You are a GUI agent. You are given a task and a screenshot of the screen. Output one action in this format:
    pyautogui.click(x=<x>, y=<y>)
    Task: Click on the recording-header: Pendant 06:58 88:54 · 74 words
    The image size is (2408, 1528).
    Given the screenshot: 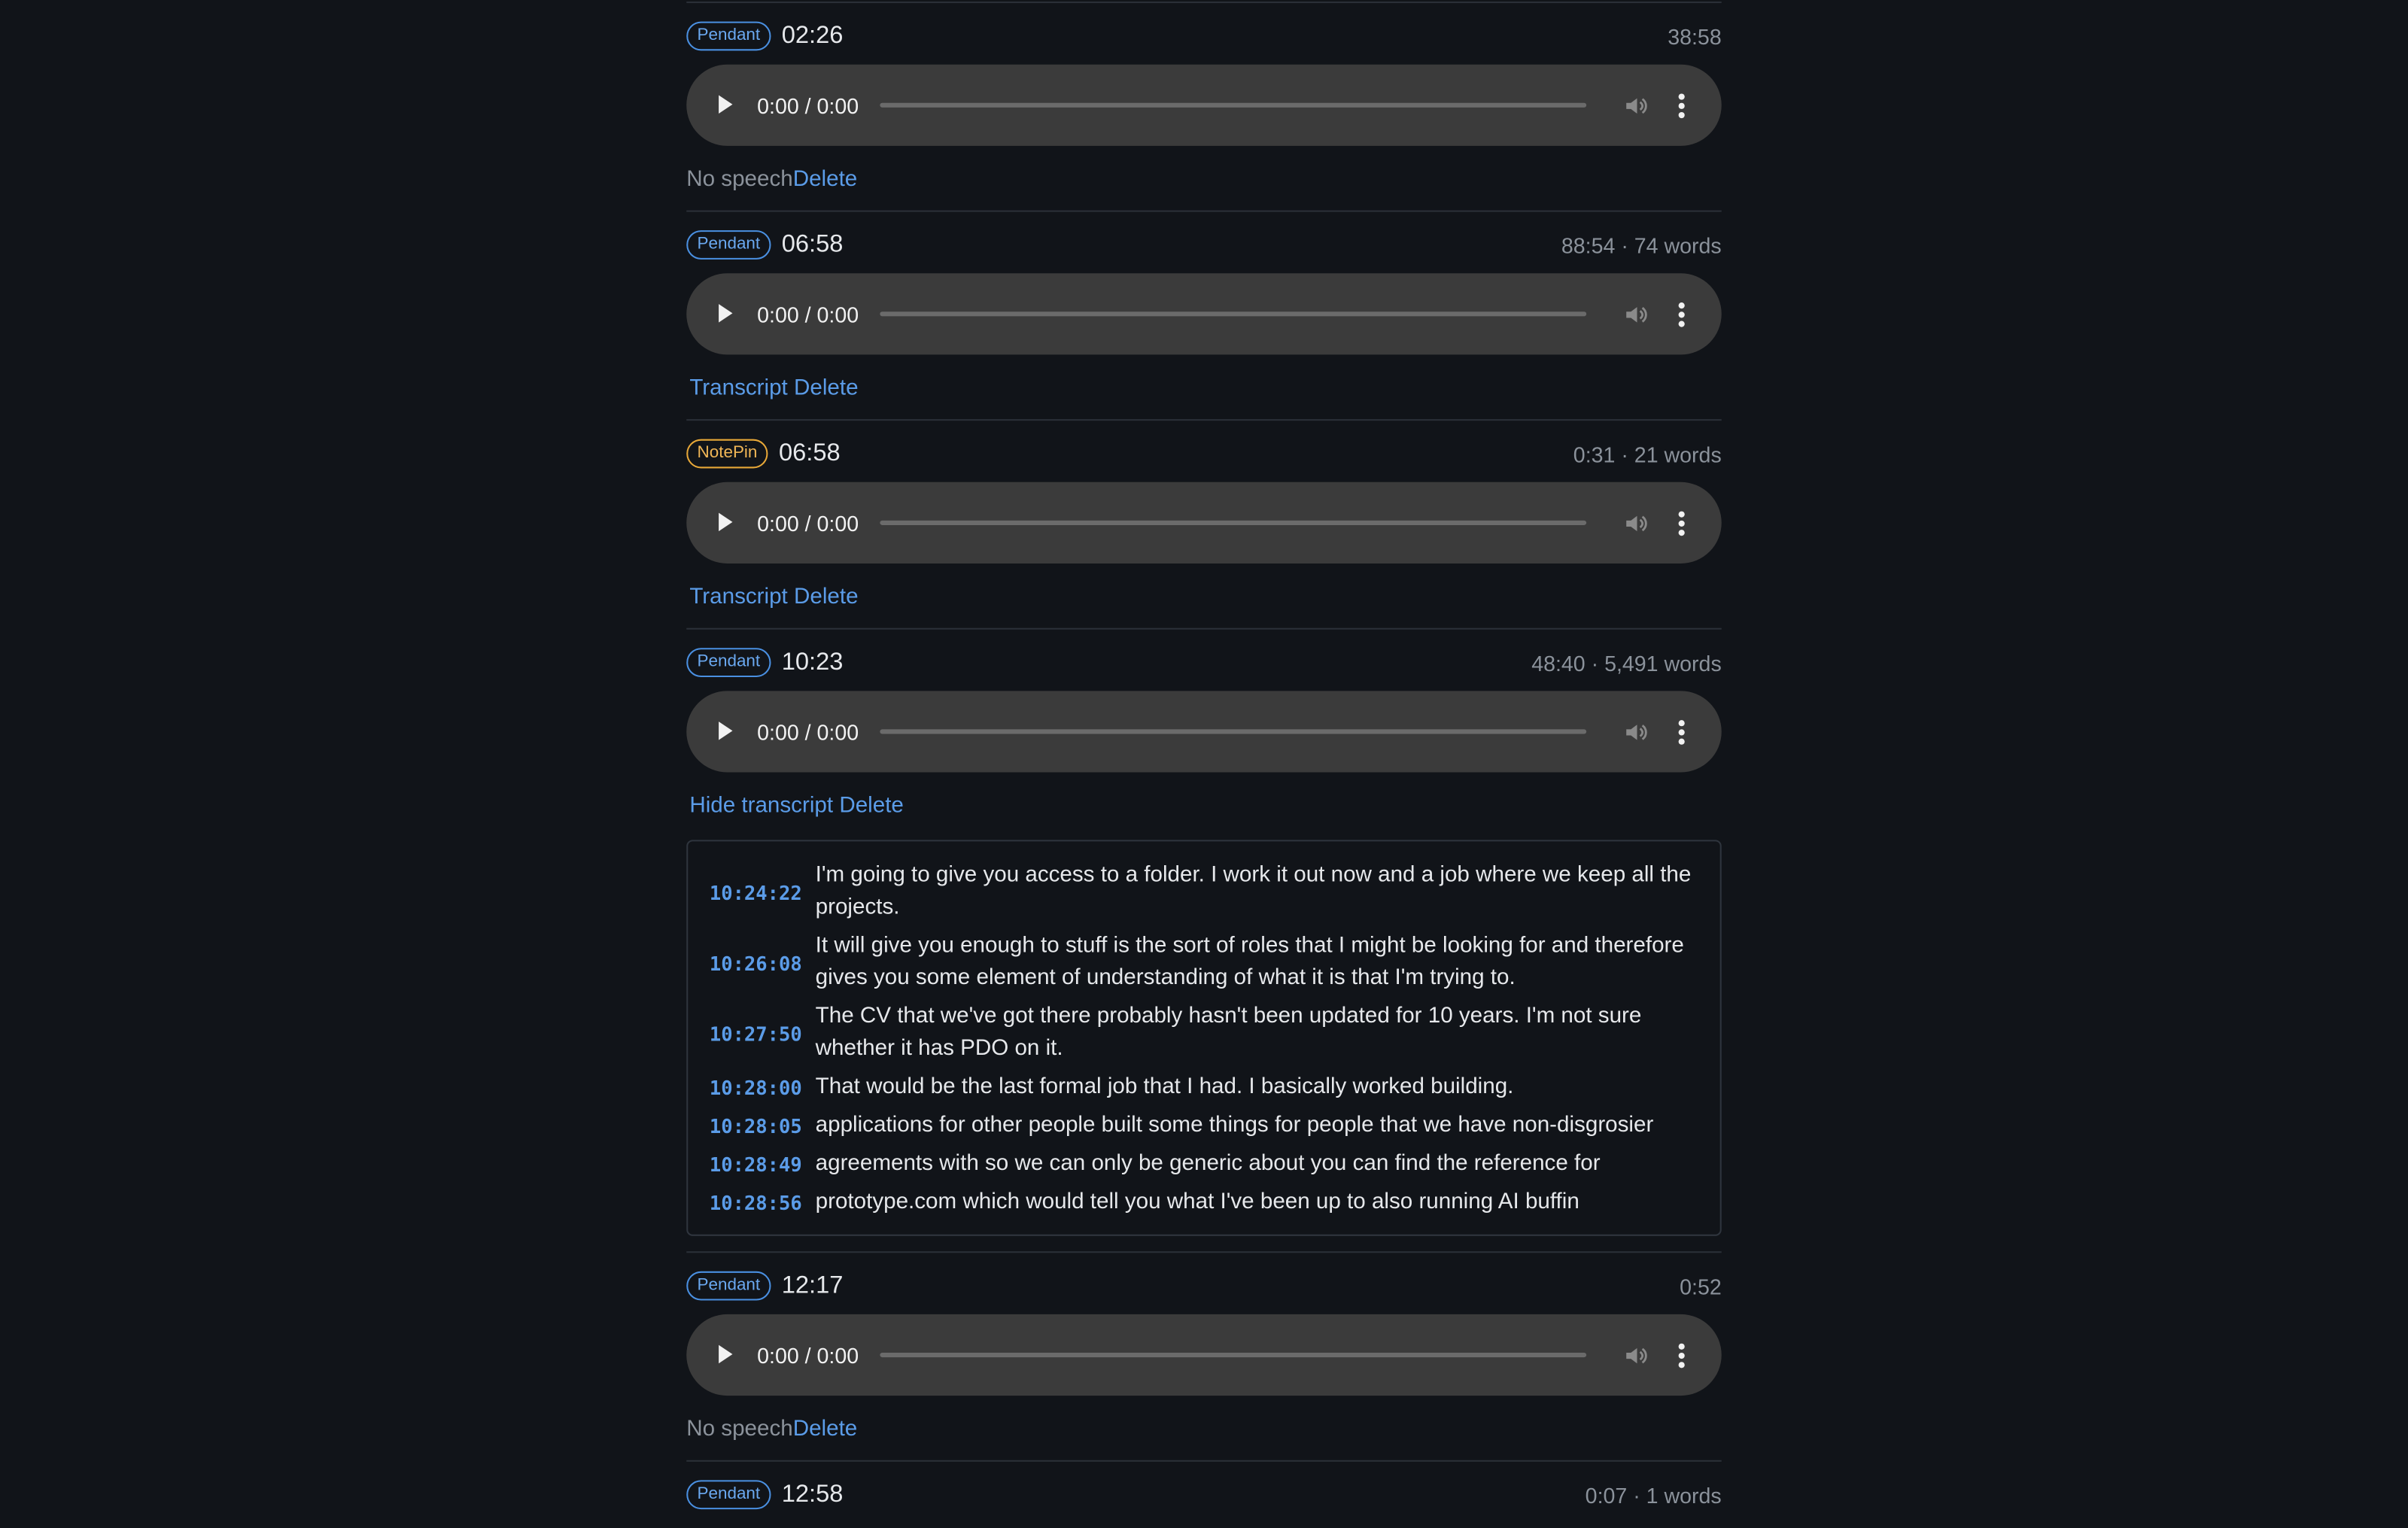 What is the action you would take?
    pyautogui.click(x=1204, y=245)
    